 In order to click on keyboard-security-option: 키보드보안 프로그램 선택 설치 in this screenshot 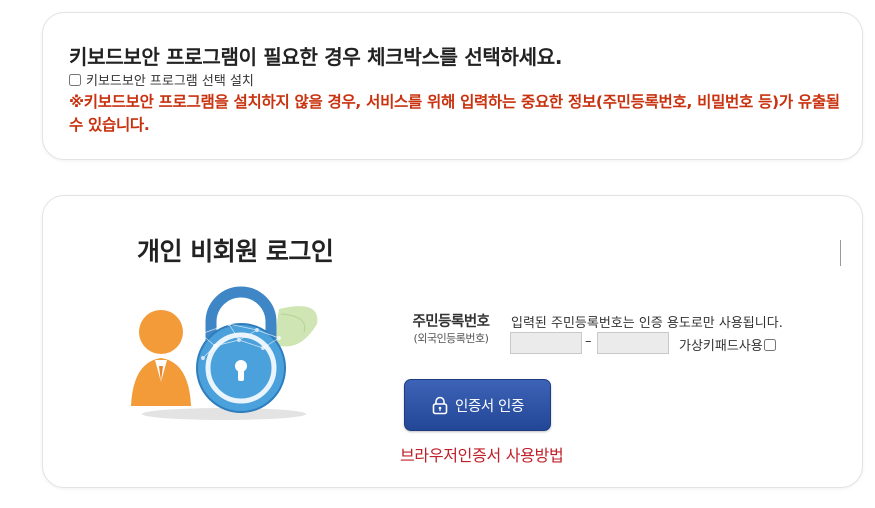, I will do `click(161, 79)`.